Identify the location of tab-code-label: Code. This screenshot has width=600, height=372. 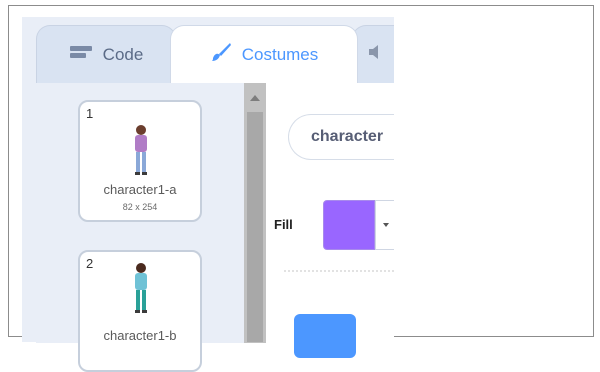
(123, 54).